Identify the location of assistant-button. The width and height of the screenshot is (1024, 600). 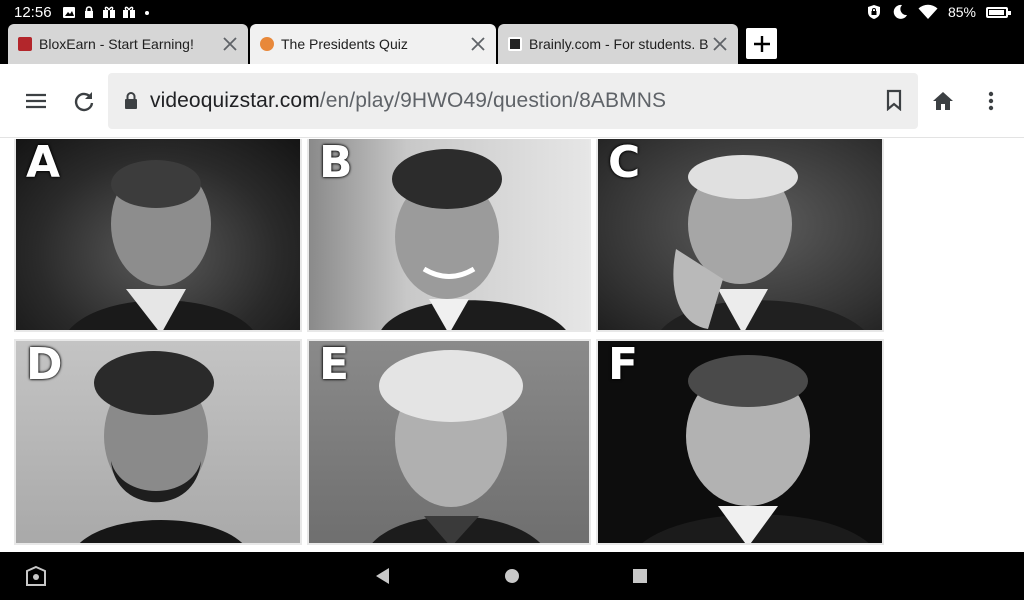
(36, 576).